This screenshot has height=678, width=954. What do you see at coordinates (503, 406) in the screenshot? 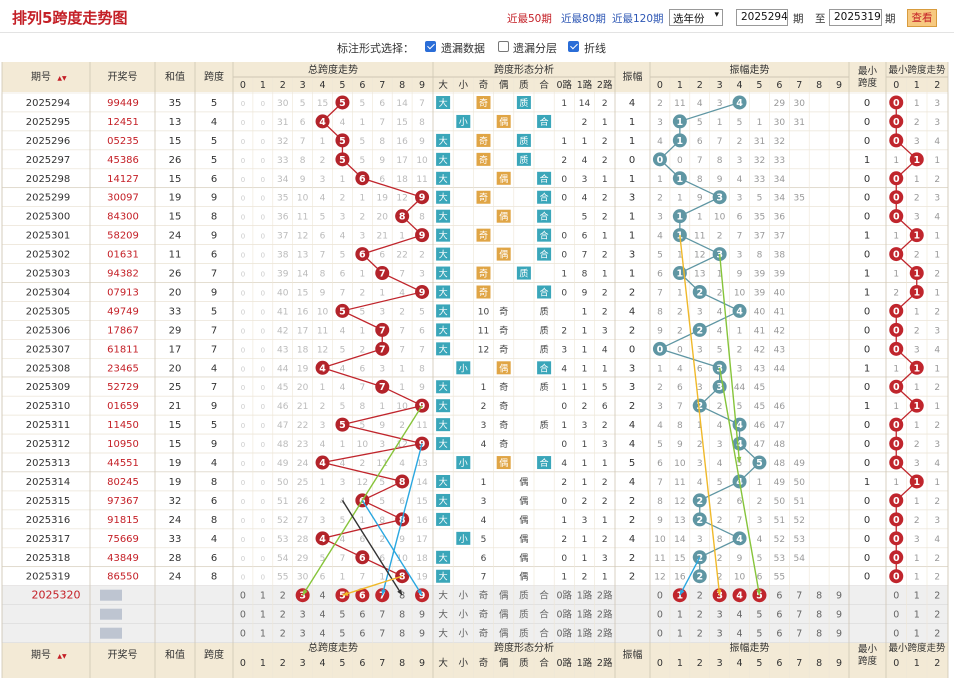
I see `shape-miss-cell: 奇` at bounding box center [503, 406].